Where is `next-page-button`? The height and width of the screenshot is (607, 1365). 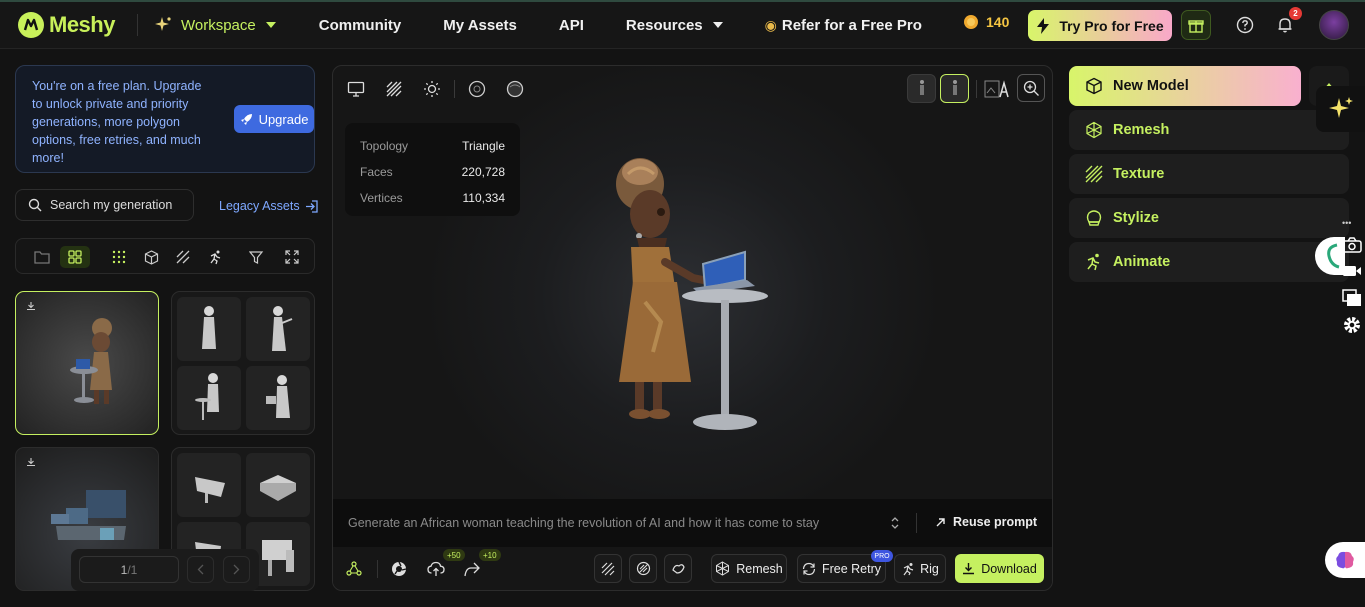 next-page-button is located at coordinates (236, 569).